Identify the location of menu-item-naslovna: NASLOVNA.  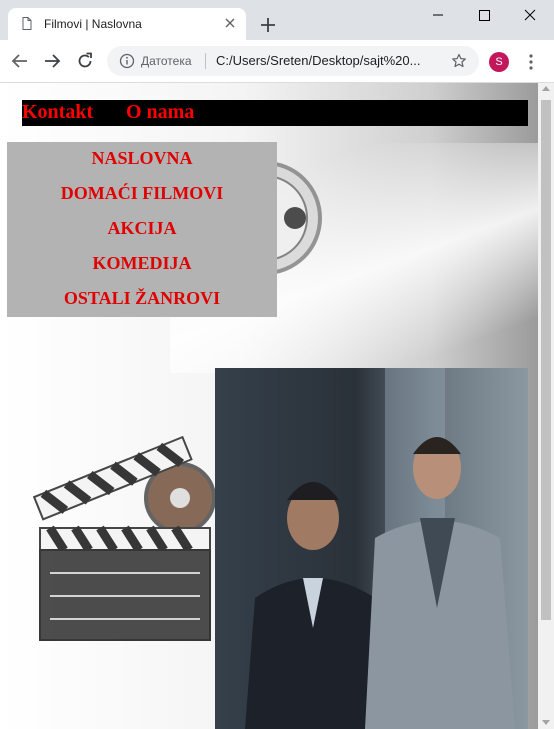
(142, 158).